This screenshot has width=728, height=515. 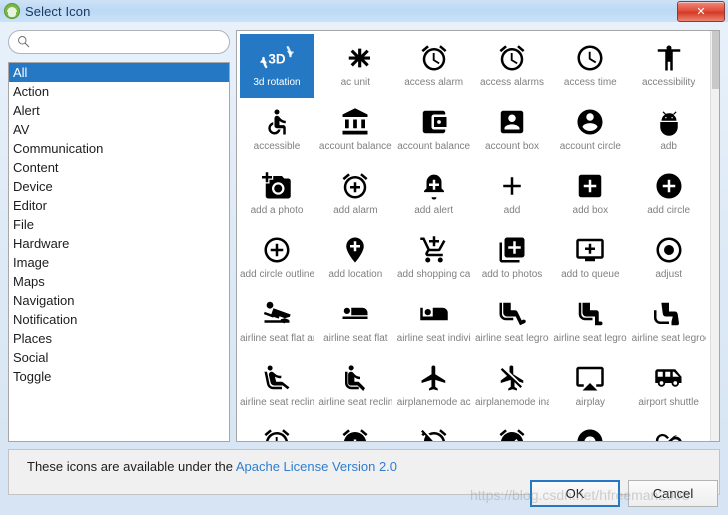 I want to click on alarm-off-icon, so click(x=434, y=432).